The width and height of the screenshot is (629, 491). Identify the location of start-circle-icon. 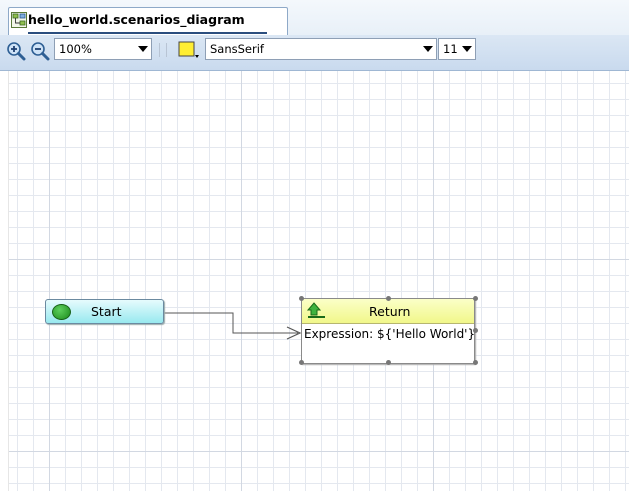
(61, 312).